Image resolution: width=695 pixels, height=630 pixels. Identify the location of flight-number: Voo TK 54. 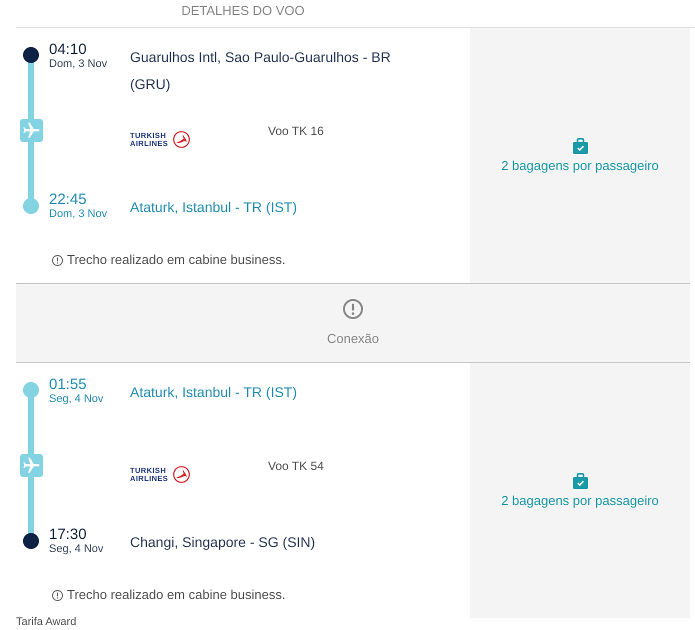
(296, 466).